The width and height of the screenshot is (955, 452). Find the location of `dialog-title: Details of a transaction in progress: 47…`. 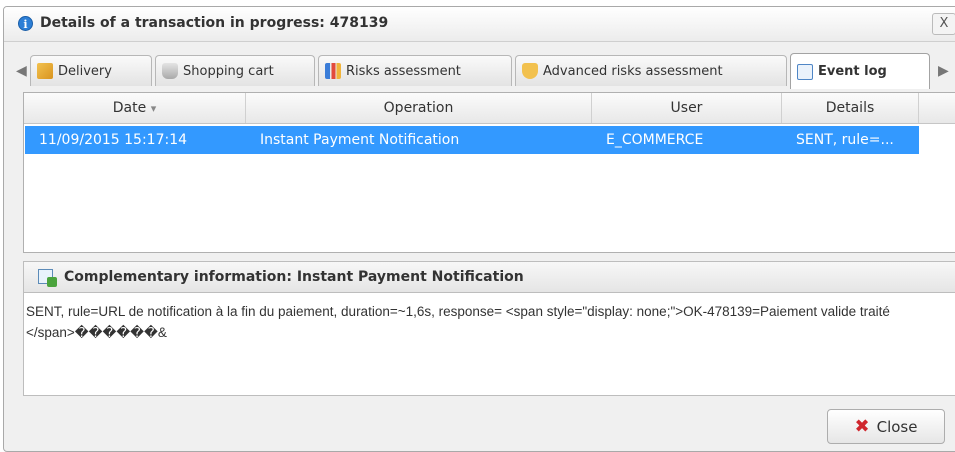

dialog-title: Details of a transaction in progress: 47… is located at coordinates (214, 23).